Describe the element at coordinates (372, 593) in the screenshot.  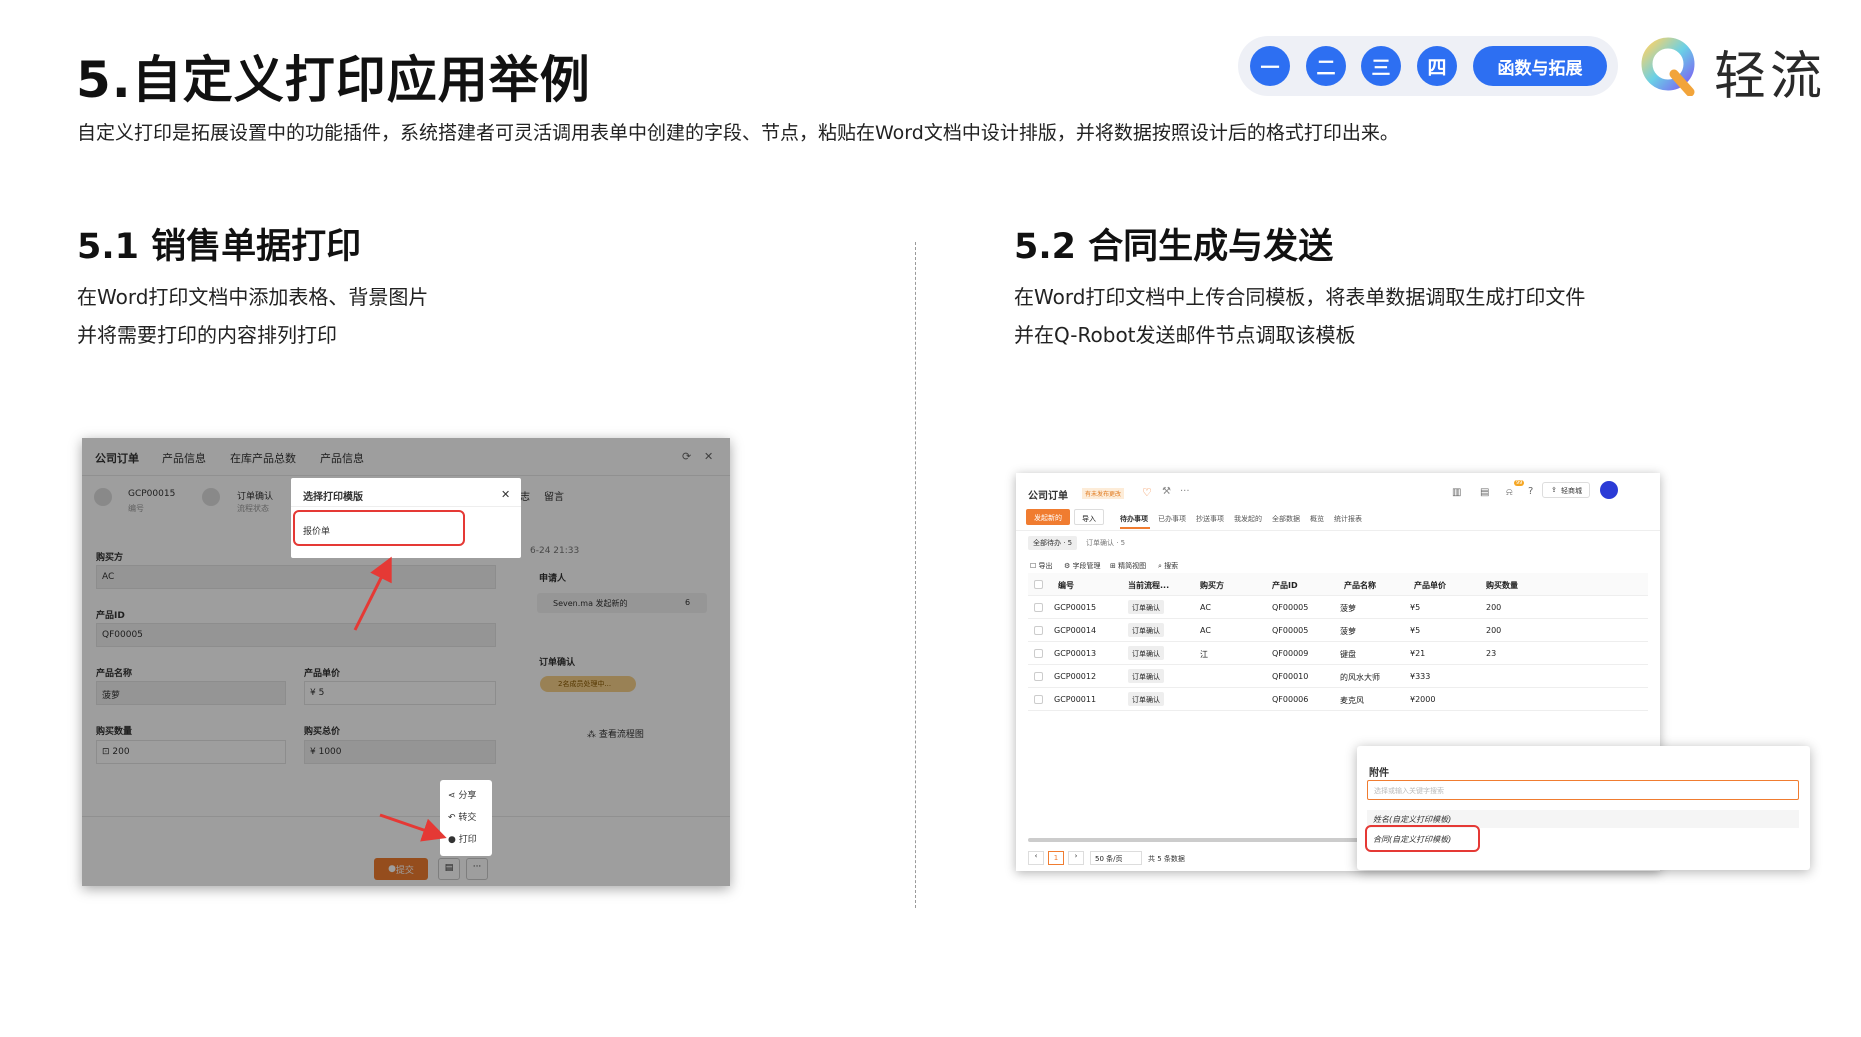
I see `arrow-to-template` at that location.